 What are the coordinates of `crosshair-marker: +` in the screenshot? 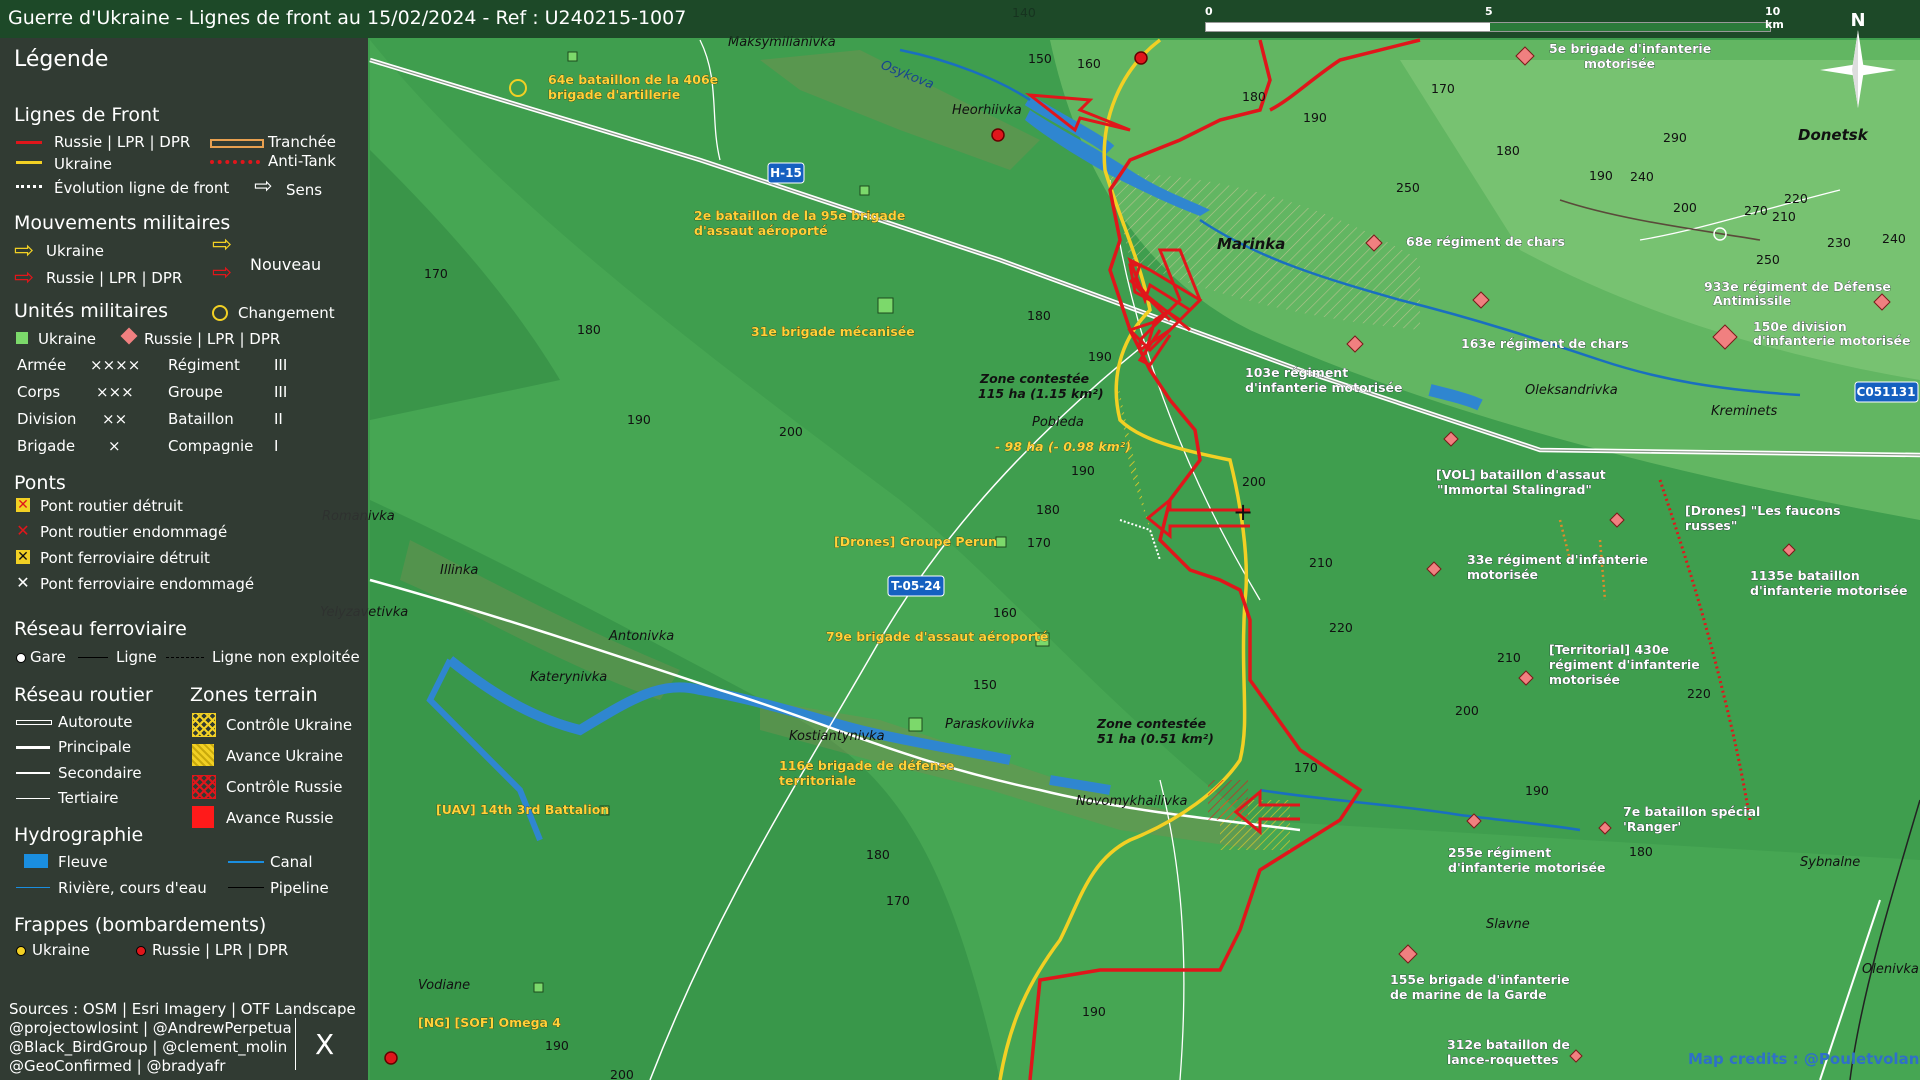 It's located at (1243, 512).